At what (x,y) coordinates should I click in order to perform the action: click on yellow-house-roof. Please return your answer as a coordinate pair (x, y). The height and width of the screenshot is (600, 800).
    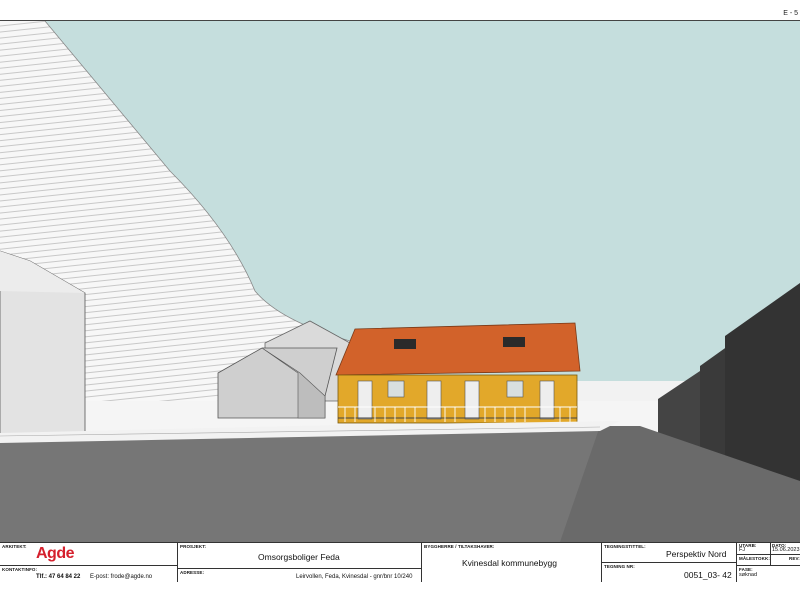
    Looking at the image, I should click on (458, 349).